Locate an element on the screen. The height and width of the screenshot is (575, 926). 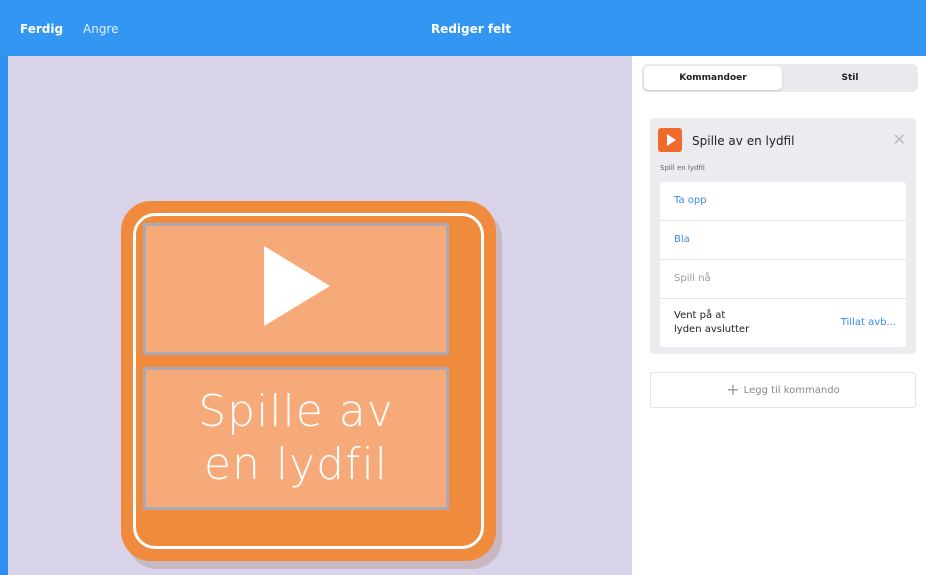
tab-stil: Stil is located at coordinates (850, 78).